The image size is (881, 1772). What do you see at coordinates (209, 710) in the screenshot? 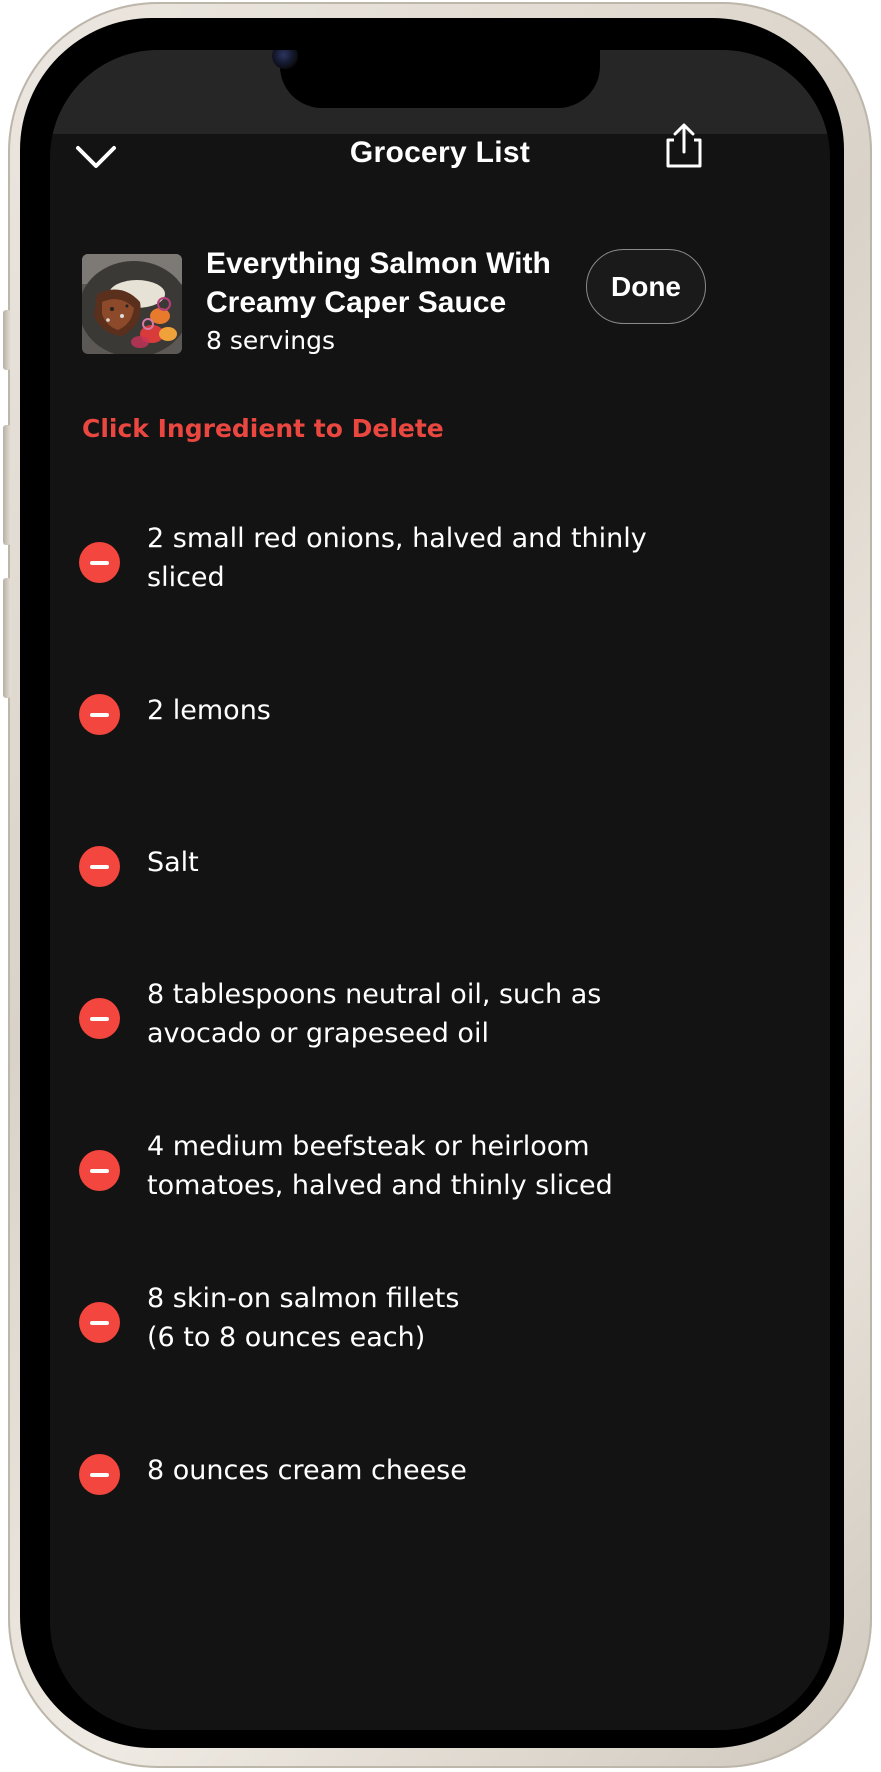
I see `ingredient-text: 2 lemons` at bounding box center [209, 710].